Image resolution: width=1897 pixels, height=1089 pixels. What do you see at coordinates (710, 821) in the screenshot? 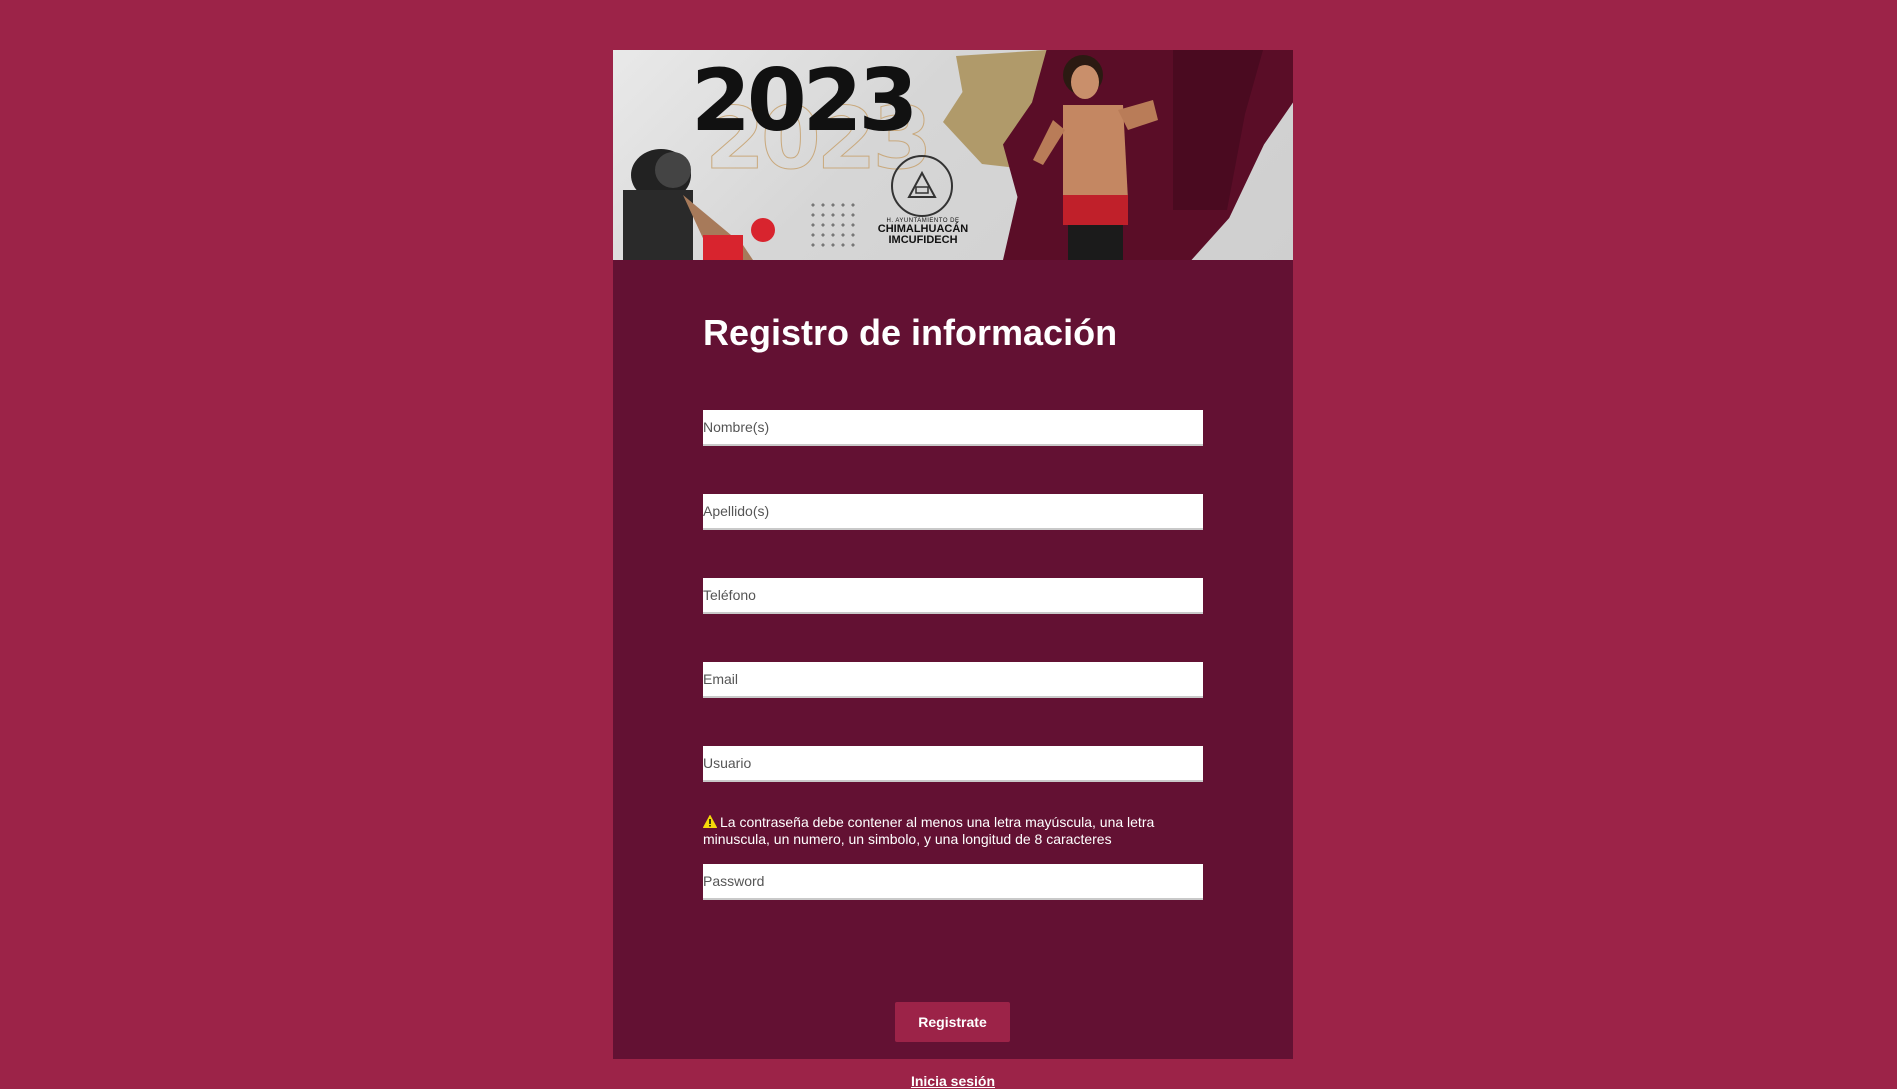
I see `warning-icon` at bounding box center [710, 821].